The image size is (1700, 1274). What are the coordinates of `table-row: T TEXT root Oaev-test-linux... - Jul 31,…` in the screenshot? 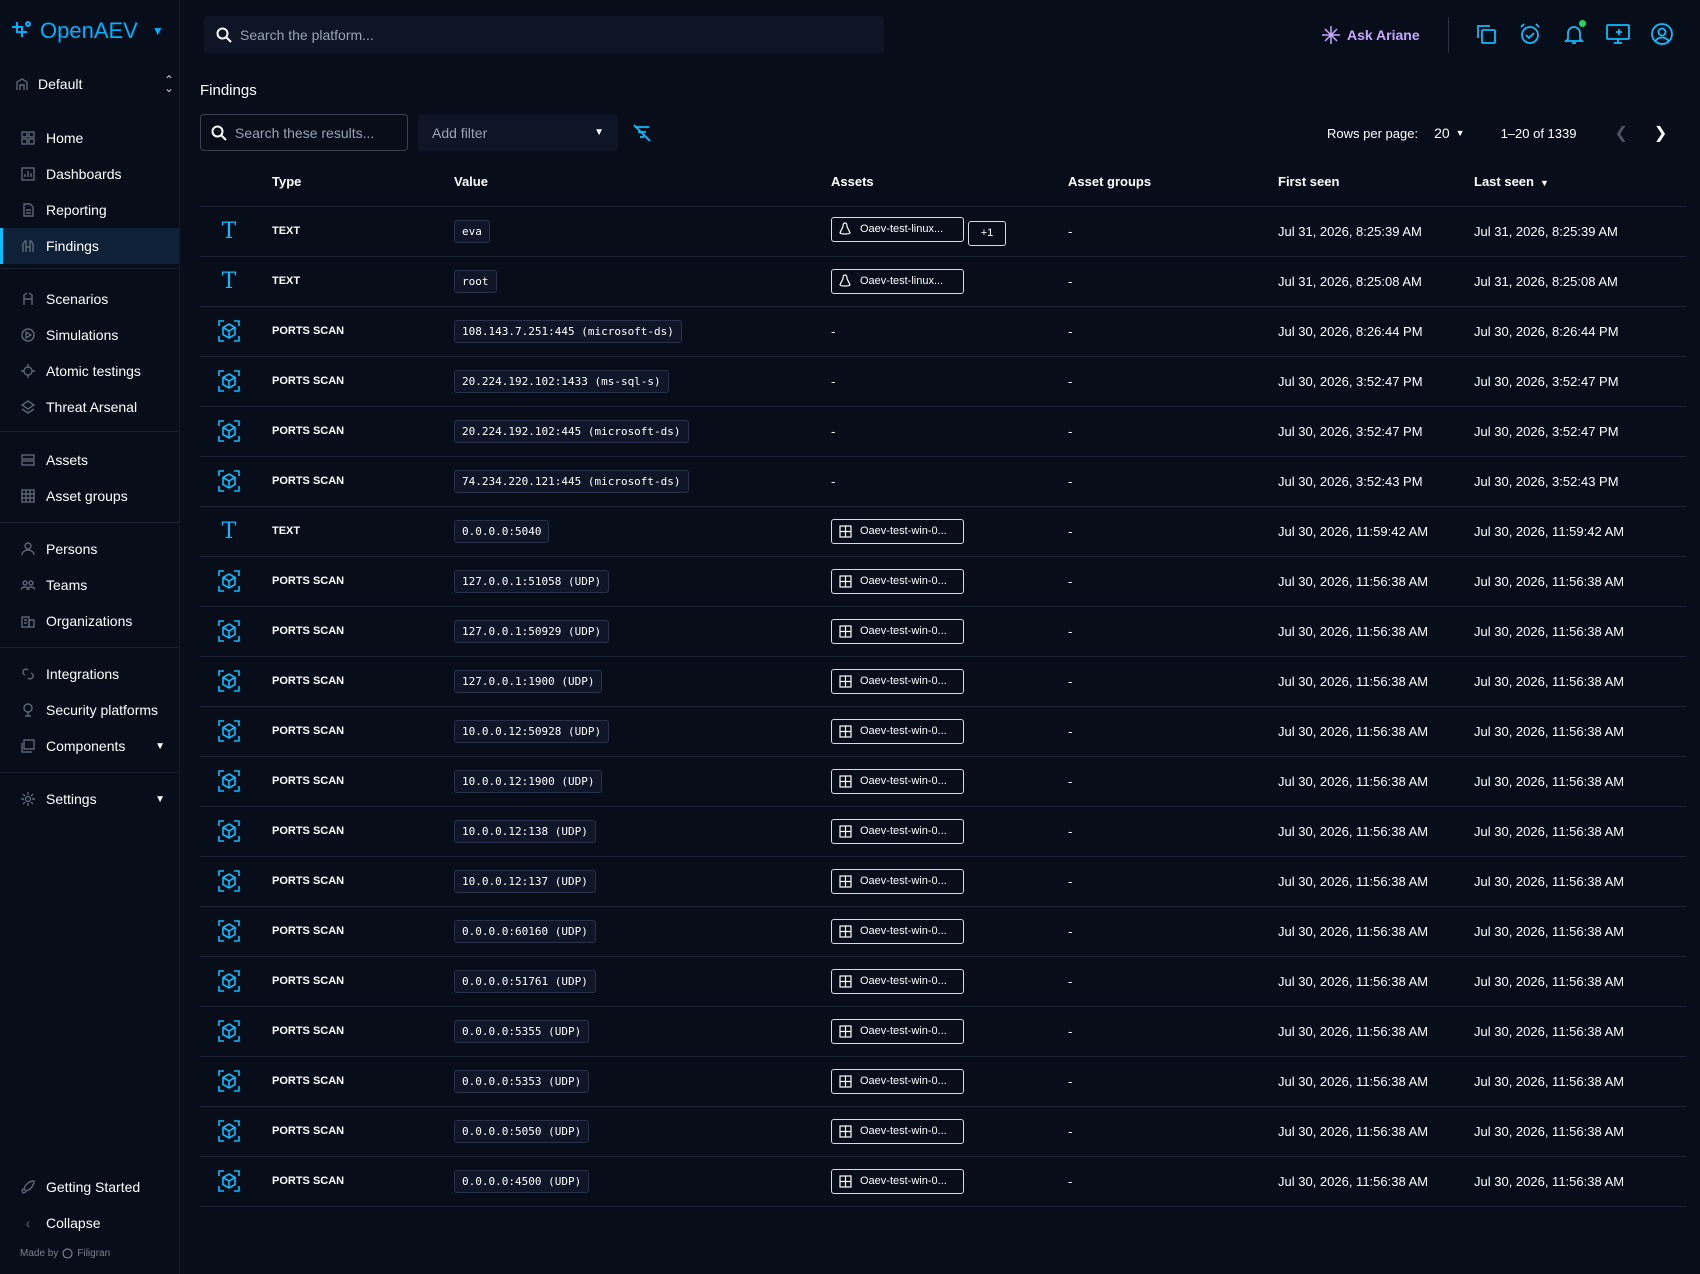 It's located at (943, 281).